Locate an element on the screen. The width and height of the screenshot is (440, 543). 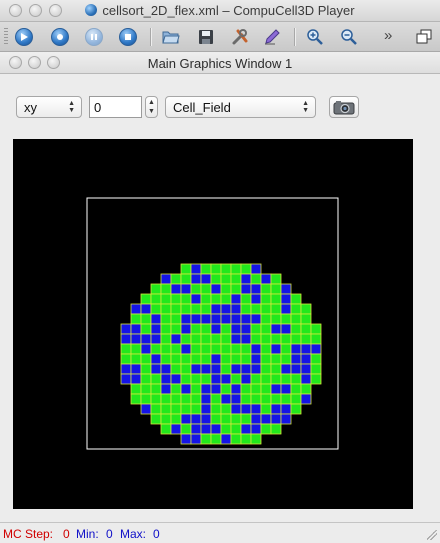
zoom-in-button is located at coordinates (315, 37).